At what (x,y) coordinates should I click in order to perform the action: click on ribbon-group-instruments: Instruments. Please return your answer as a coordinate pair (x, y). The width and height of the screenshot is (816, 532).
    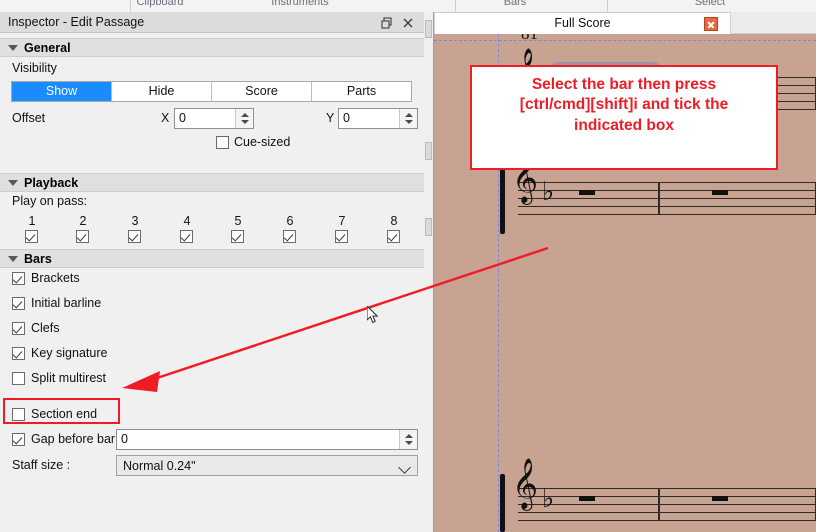
    Looking at the image, I should click on (300, 4).